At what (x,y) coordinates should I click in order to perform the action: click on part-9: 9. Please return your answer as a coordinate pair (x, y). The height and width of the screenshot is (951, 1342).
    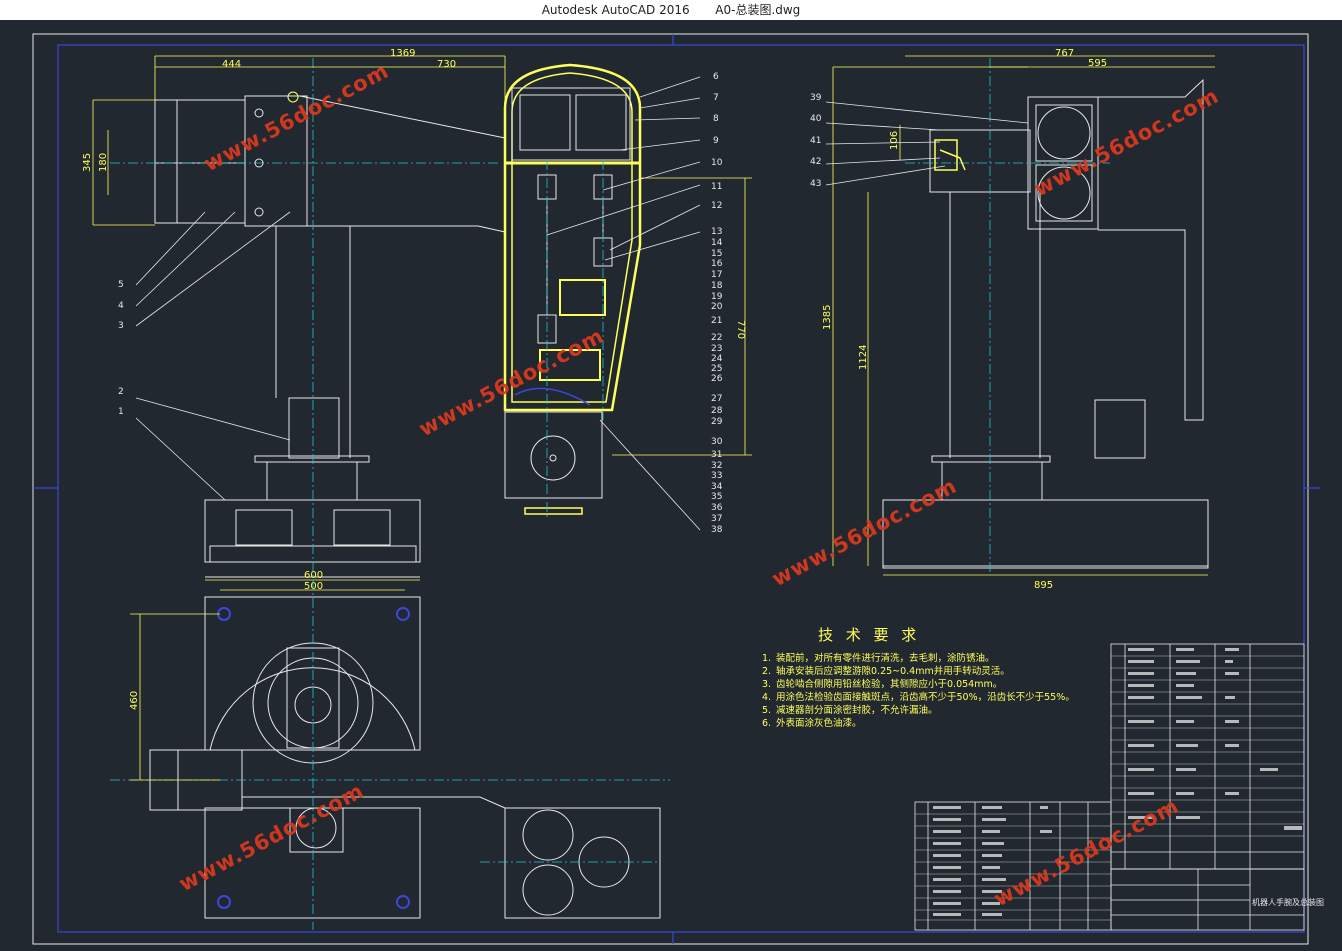
    Looking at the image, I should click on (716, 141).